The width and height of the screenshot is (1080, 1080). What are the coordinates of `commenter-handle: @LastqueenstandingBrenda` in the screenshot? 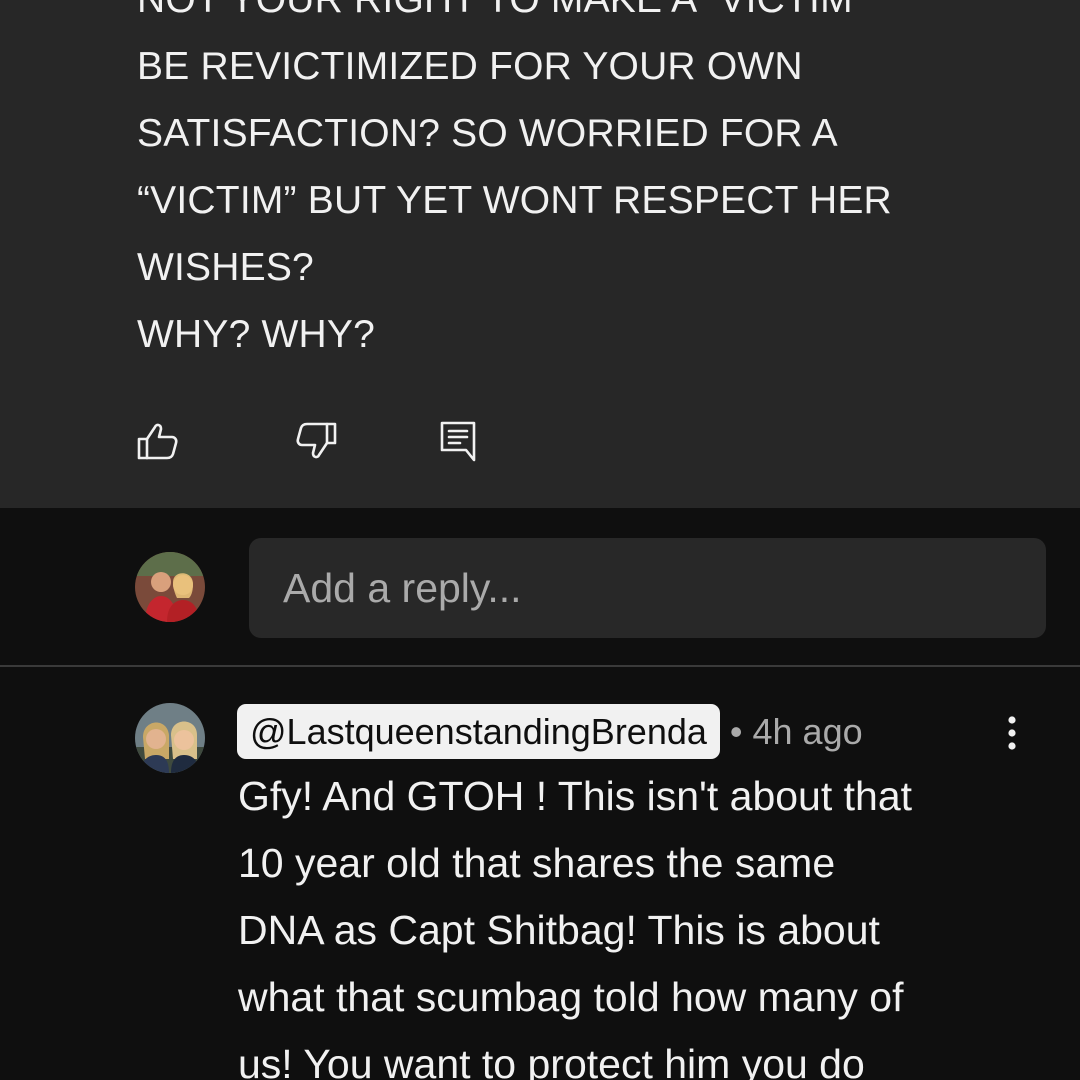 It's located at (478, 731).